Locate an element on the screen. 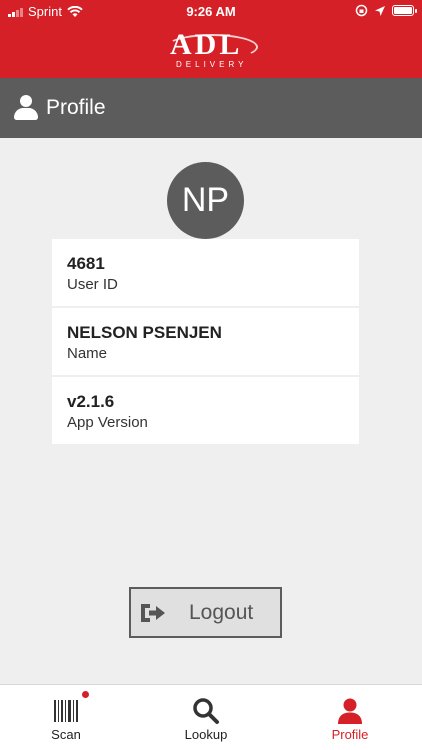 Image resolution: width=422 pixels, height=750 pixels. tab-scan-label: Scan is located at coordinates (66, 734).